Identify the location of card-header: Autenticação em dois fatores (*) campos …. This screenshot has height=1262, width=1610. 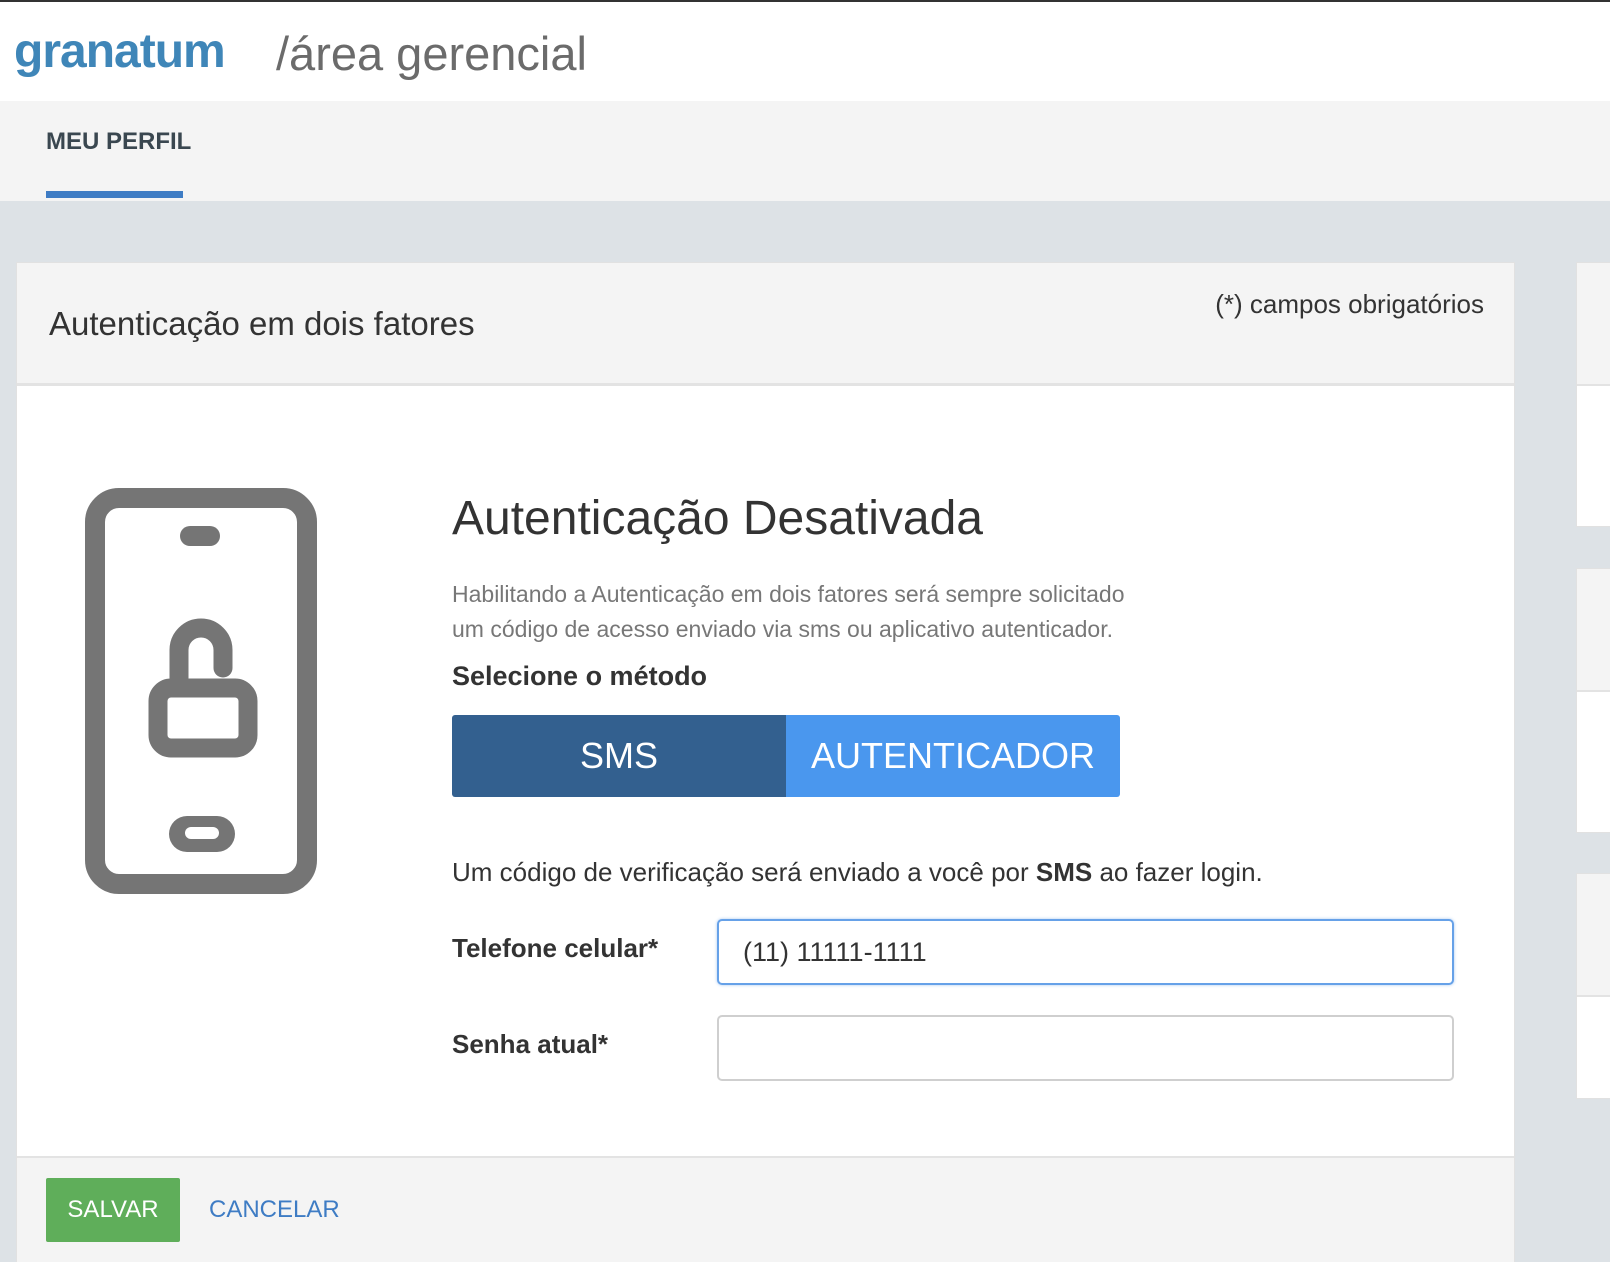
(765, 324).